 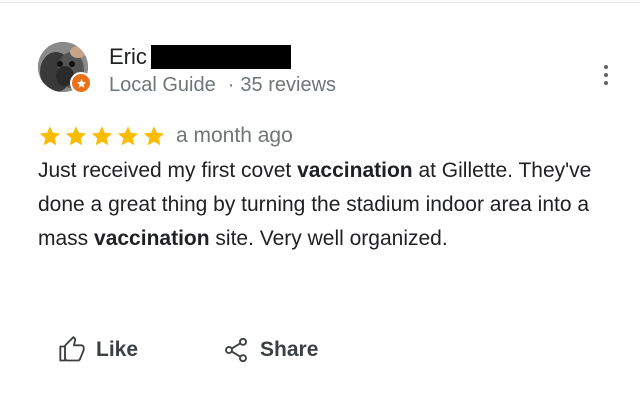 I want to click on review-actions: Like Share, so click(x=188, y=350).